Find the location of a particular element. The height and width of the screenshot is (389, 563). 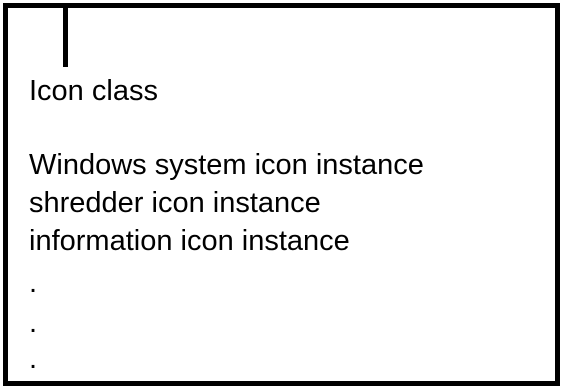

connector-line is located at coordinates (65, 35).